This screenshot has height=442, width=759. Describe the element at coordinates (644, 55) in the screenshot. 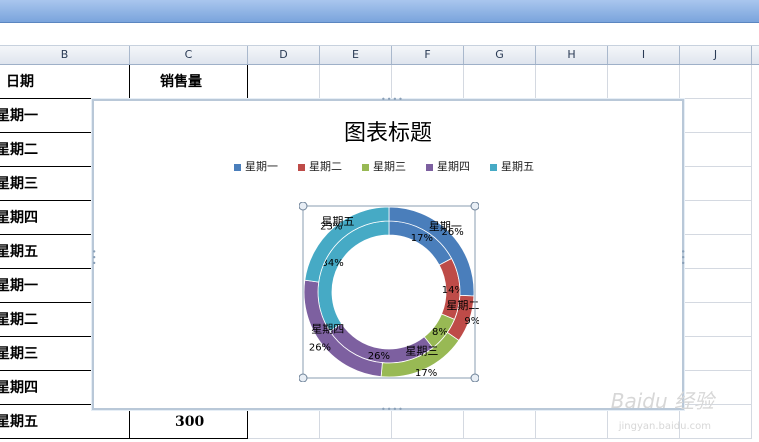

I see `column-header-i: I` at that location.